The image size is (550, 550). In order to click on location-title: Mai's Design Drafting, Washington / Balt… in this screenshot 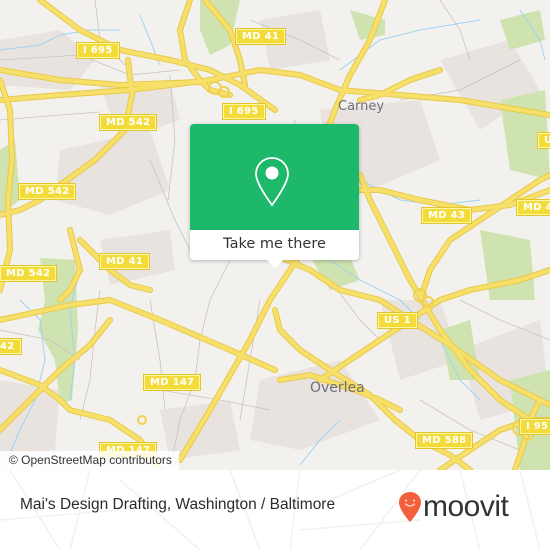, I will do `click(178, 504)`.